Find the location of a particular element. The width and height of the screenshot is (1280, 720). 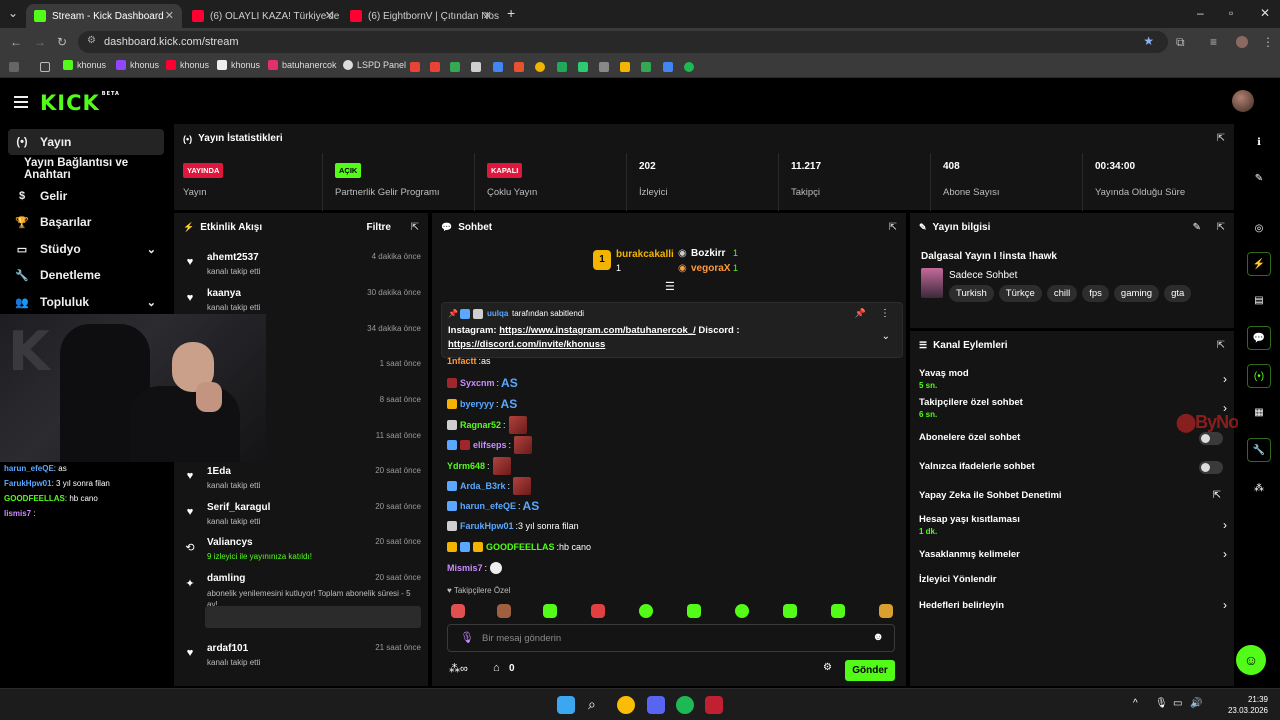

start-icon is located at coordinates (566, 705).